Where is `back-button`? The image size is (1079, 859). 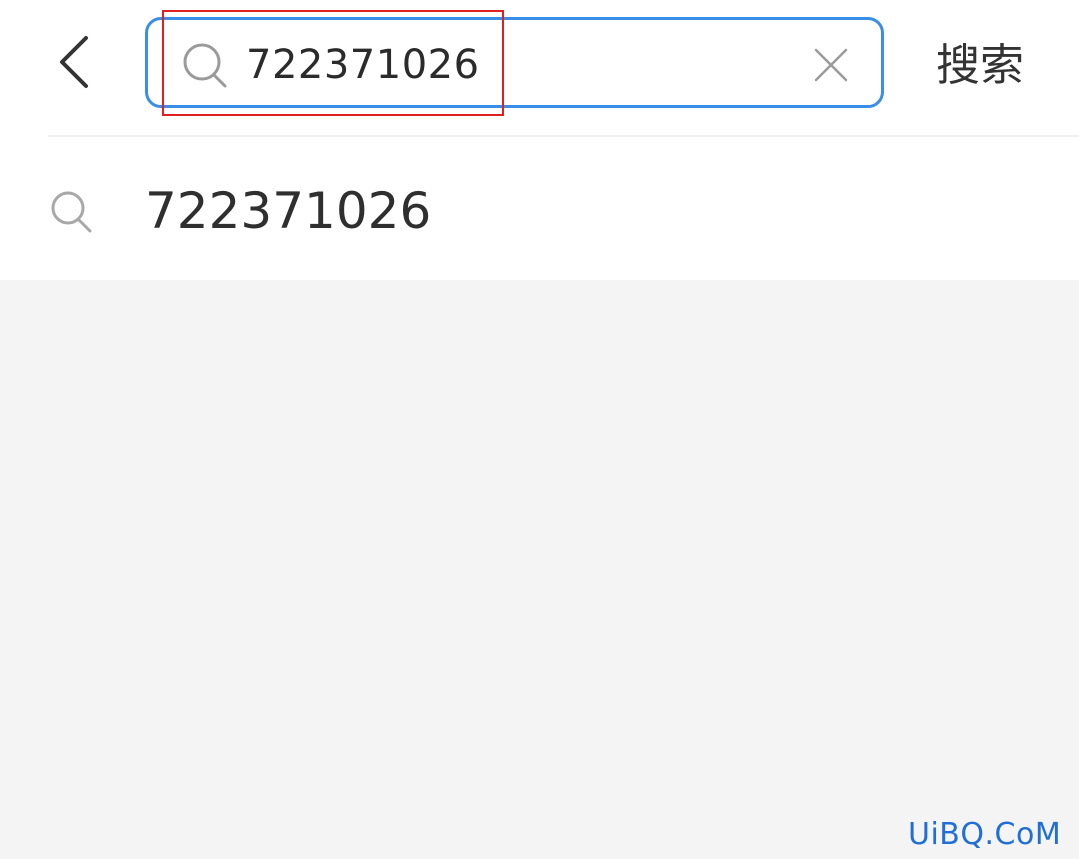
back-button is located at coordinates (74, 64).